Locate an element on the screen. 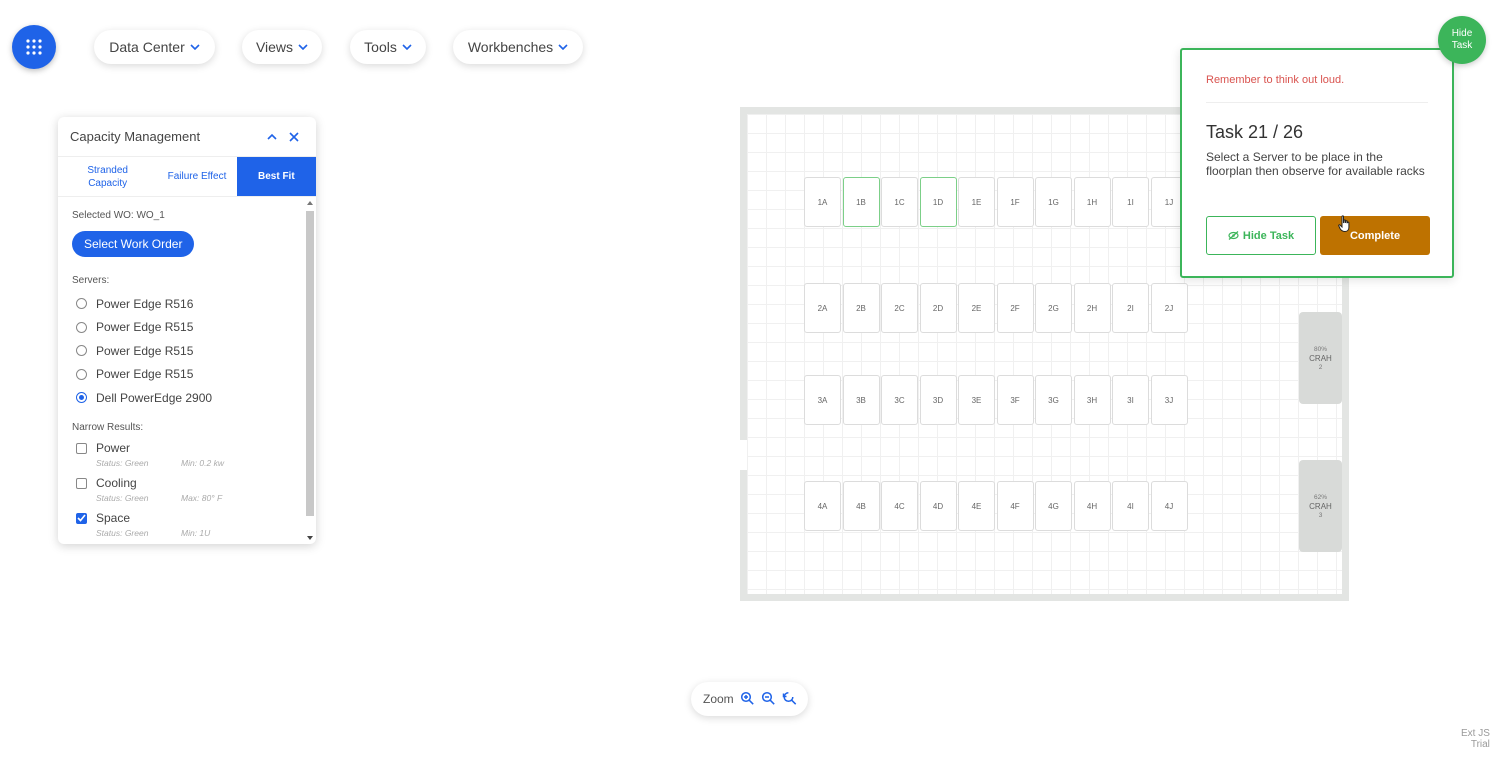 The height and width of the screenshot is (762, 1500). watermark-line: Trial is located at coordinates (1480, 744).